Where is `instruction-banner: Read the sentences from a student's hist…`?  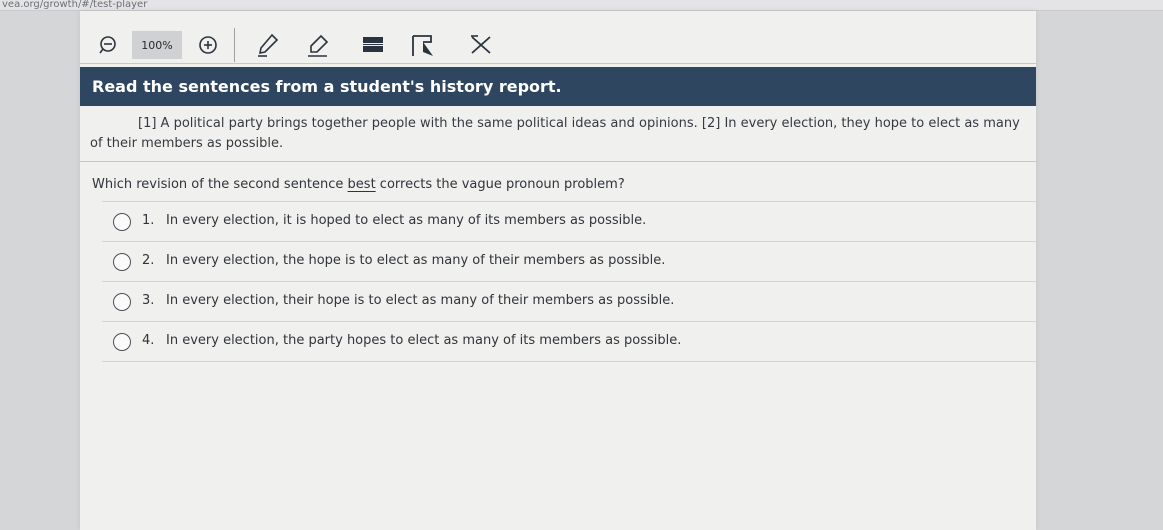 instruction-banner: Read the sentences from a student's hist… is located at coordinates (558, 86).